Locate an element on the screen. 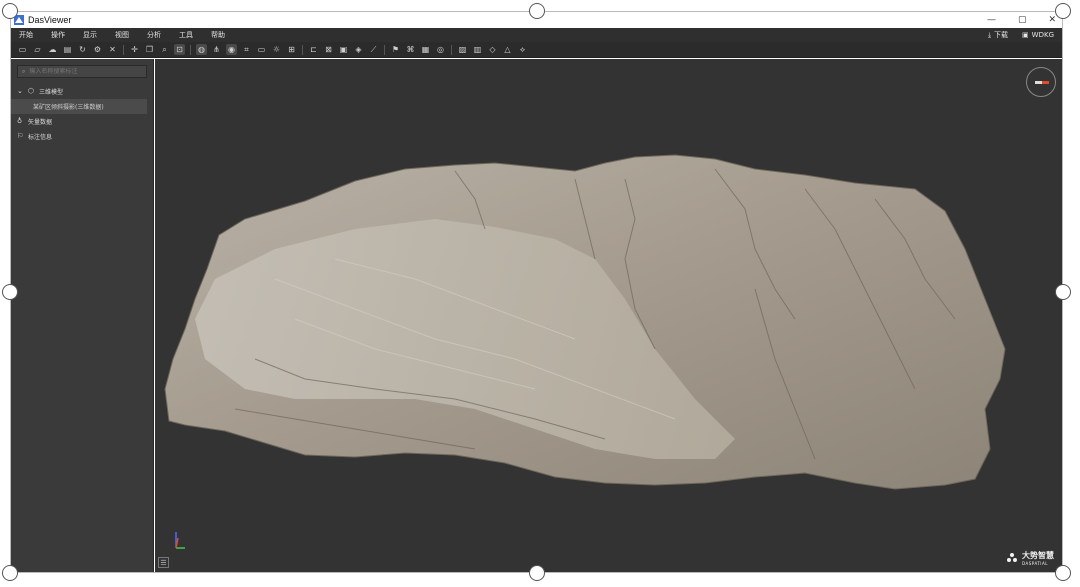 The image size is (1080, 587). tree-item-mine-model: 某矿区倾斜摄影(三维数据) is located at coordinates (79, 106).